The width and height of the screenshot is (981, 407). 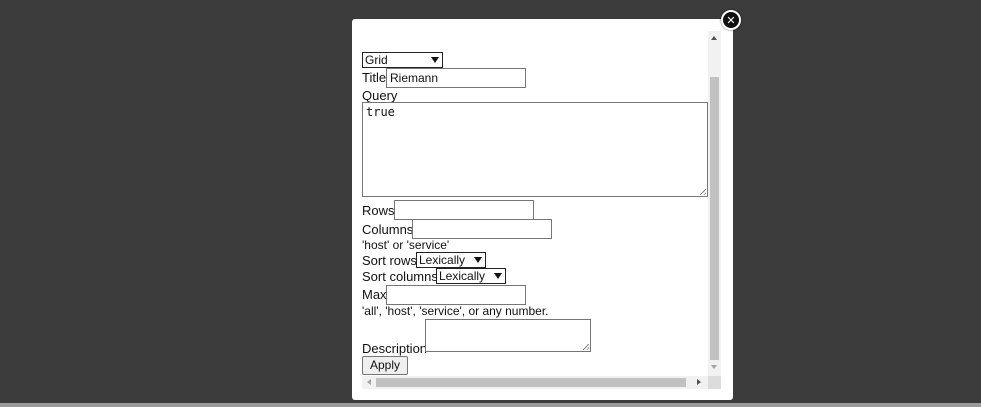 What do you see at coordinates (456, 295) in the screenshot?
I see `max-input` at bounding box center [456, 295].